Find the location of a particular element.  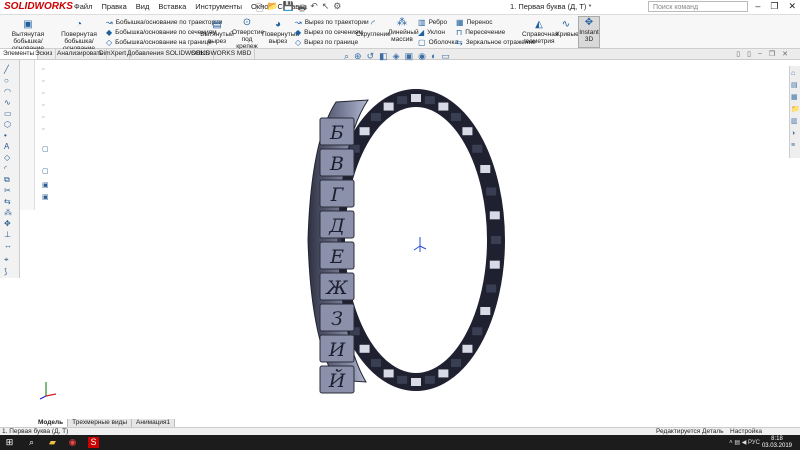

fillet-sketch-icon: ◜ is located at coordinates (9, 169).